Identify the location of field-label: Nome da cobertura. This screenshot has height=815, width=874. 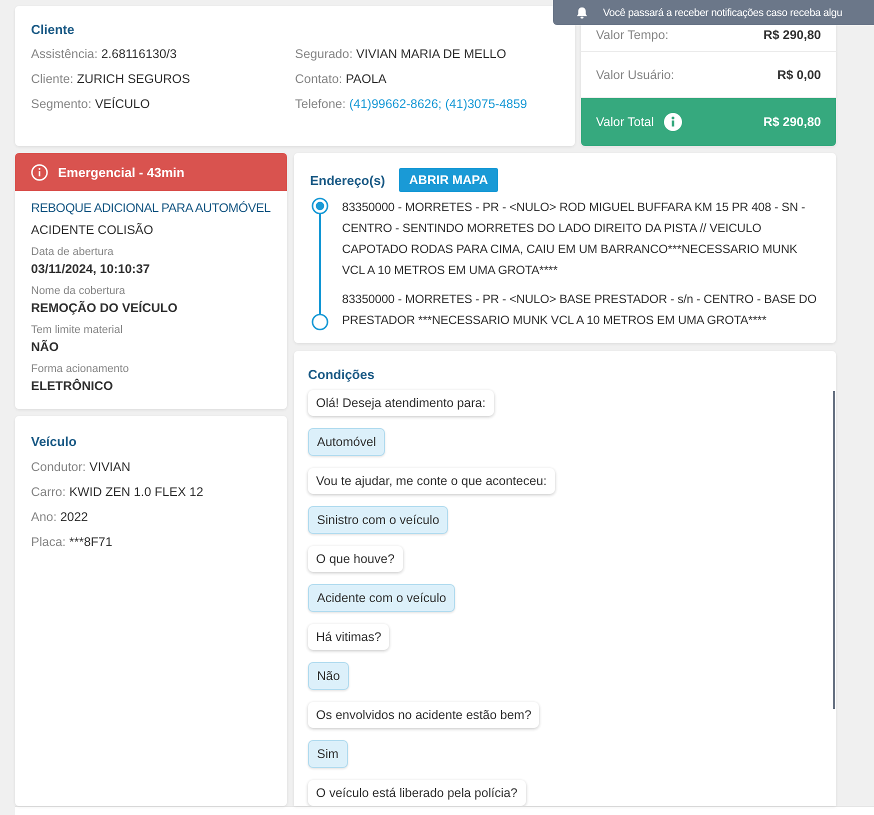
(78, 291).